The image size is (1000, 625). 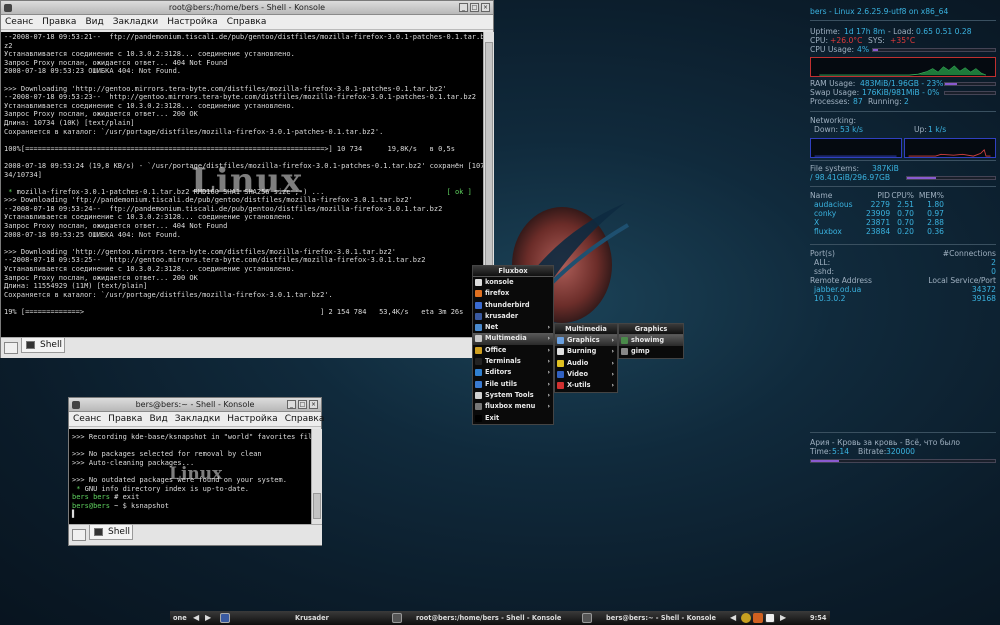 What do you see at coordinates (838, 289) in the screenshot?
I see `conn-remote: jabber.od.ua` at bounding box center [838, 289].